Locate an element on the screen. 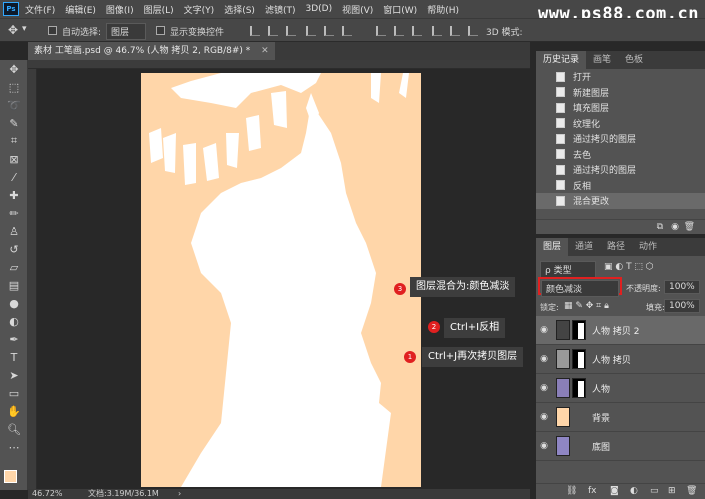 This screenshot has height=499, width=705. distribute-left-icon is located at coordinates (437, 31).